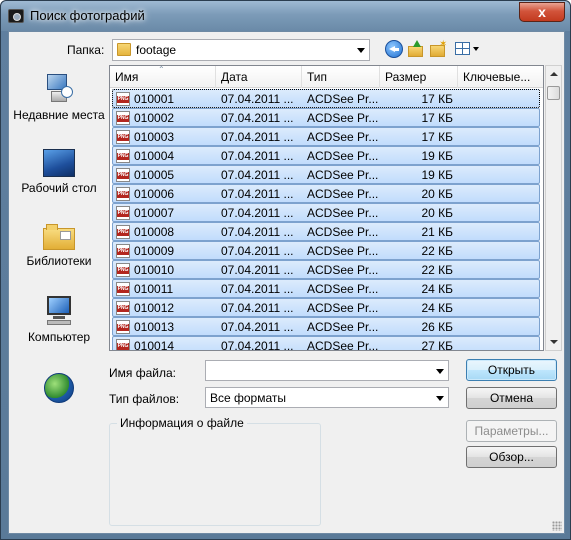 This screenshot has height=540, width=571. Describe the element at coordinates (326, 98) in the screenshot. I see `table-row: 010001 07.04.2011 ... ACDSee Pr... 17 КБ` at that location.